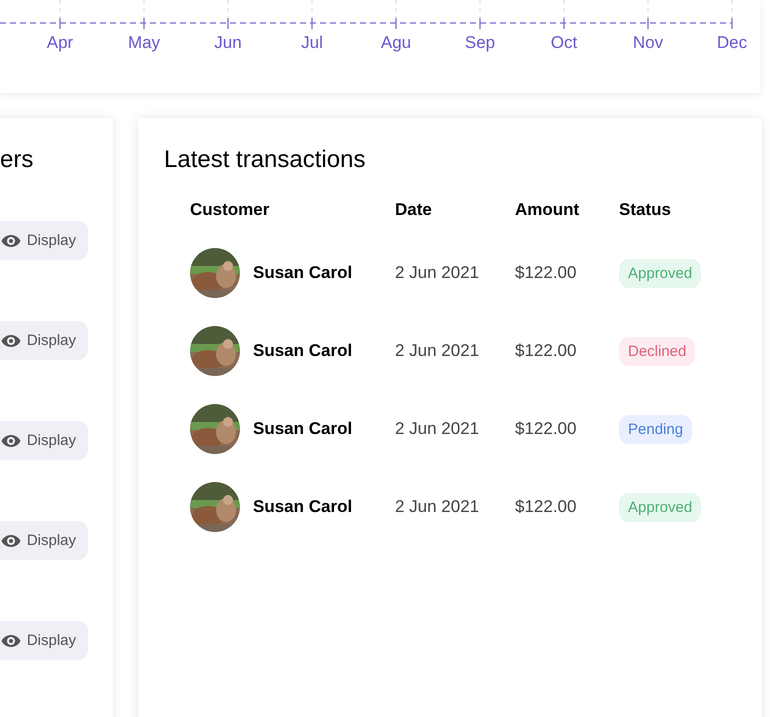  Describe the element at coordinates (228, 43) in the screenshot. I see `month-label: Jun` at that location.